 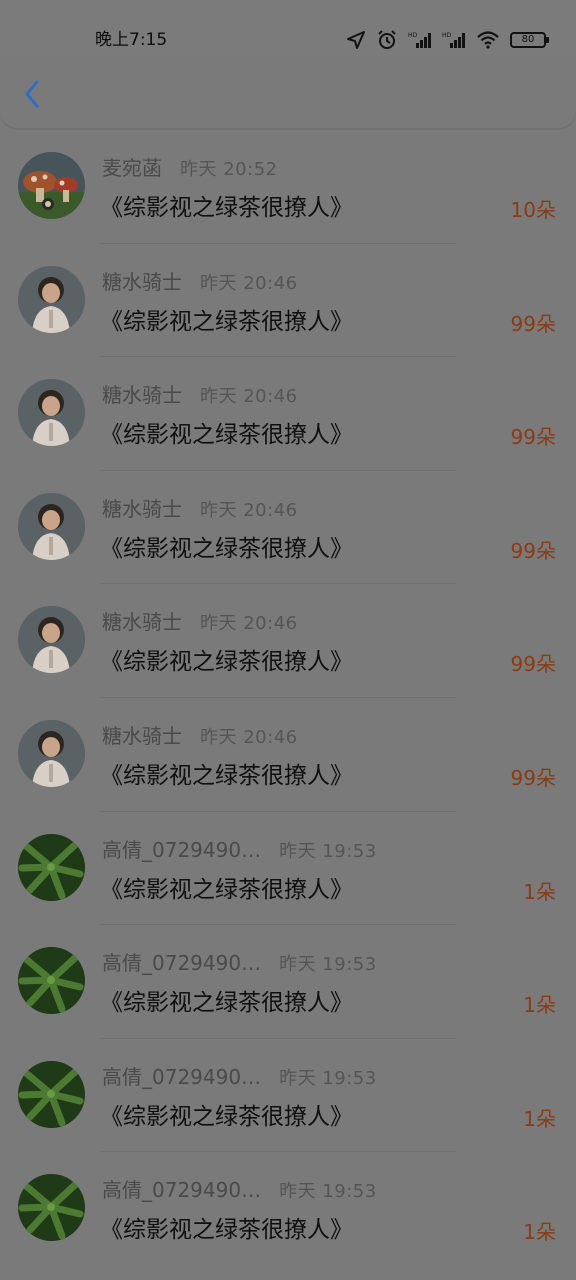 I want to click on back-button, so click(x=32, y=94).